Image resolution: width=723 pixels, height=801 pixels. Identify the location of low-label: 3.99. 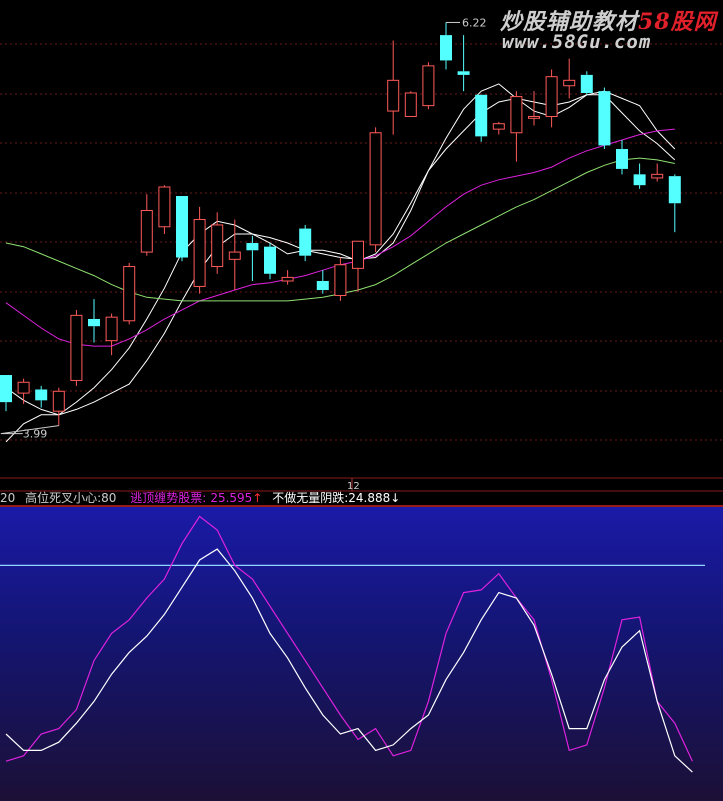
(35, 434).